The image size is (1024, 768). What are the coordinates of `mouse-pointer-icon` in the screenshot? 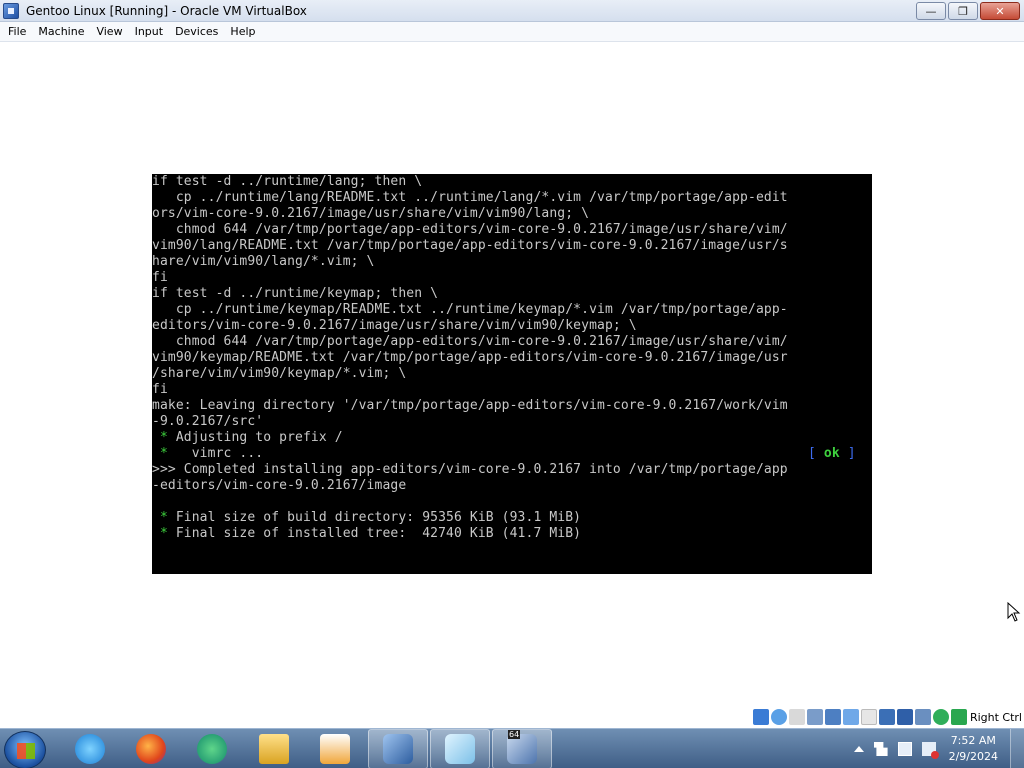 It's located at (1014, 612).